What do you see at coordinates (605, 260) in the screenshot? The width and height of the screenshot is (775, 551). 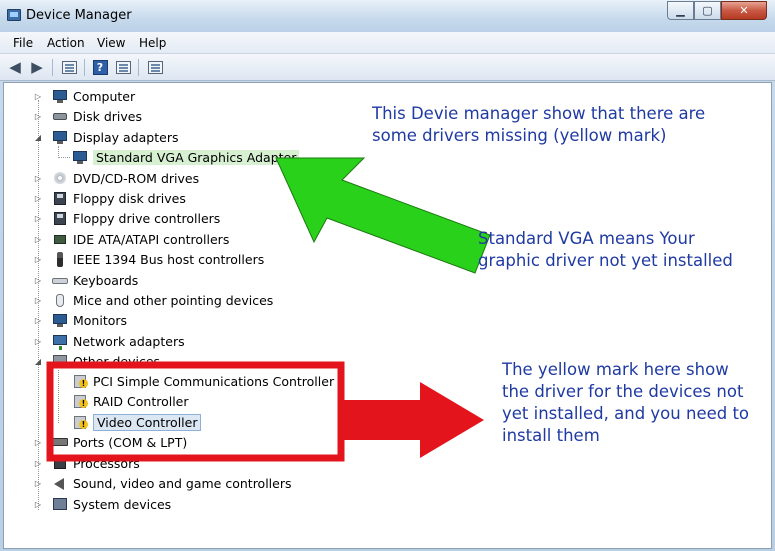 I see `annotation-line: graphic driver not yet installed` at bounding box center [605, 260].